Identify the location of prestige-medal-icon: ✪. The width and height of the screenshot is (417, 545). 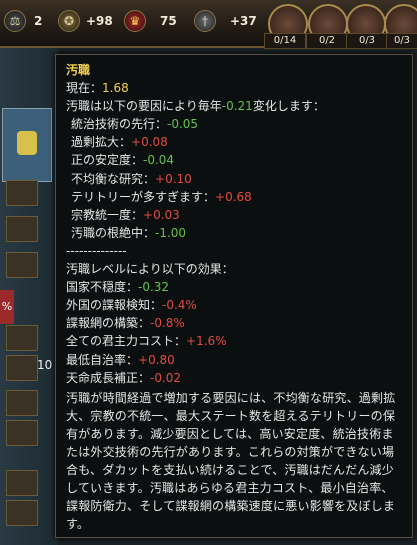
(69, 21).